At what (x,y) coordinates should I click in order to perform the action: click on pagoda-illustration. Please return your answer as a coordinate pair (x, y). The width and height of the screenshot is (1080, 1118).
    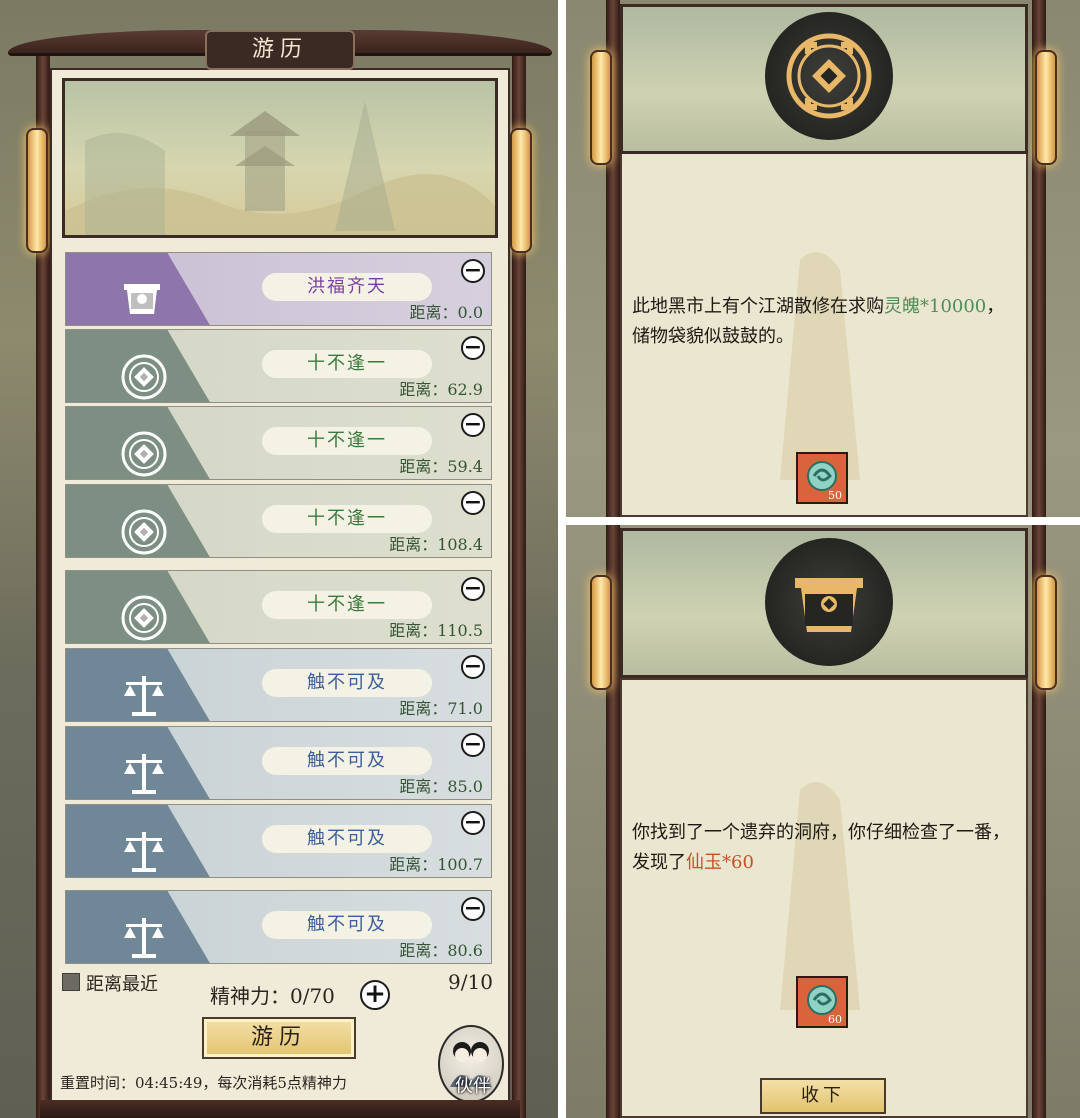
    Looking at the image, I should click on (280, 168).